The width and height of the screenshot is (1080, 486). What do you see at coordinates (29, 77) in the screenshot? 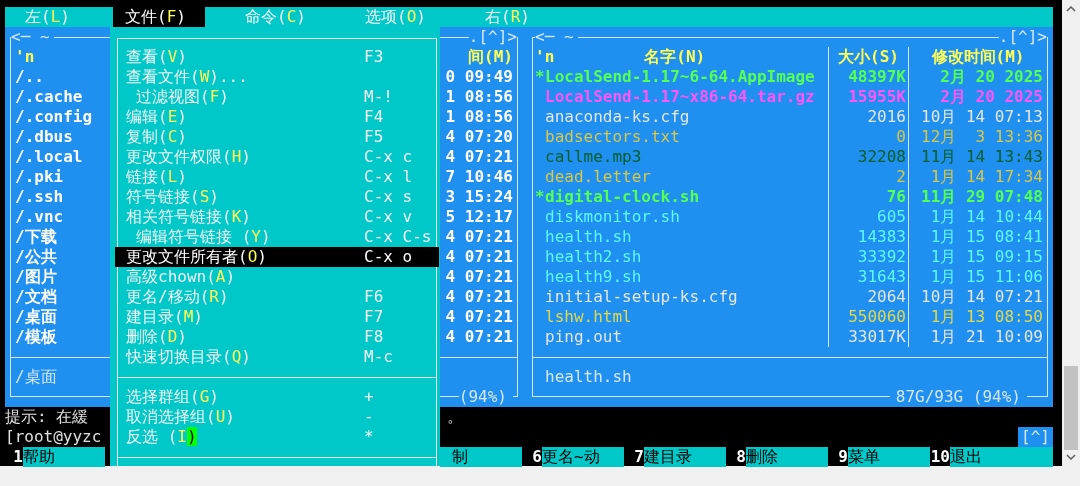
I see `directory-name: /..` at bounding box center [29, 77].